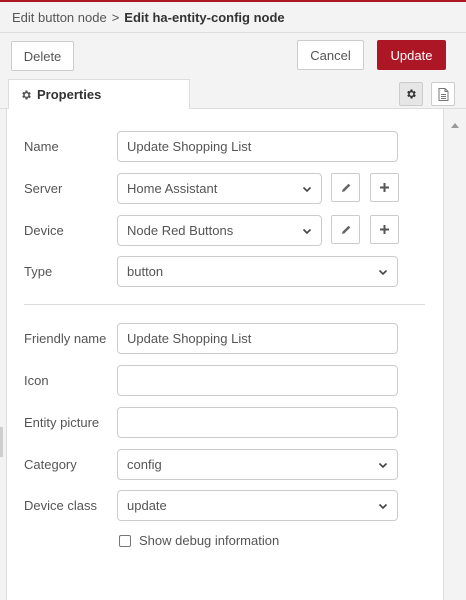  I want to click on settings-tab-button, so click(411, 94).